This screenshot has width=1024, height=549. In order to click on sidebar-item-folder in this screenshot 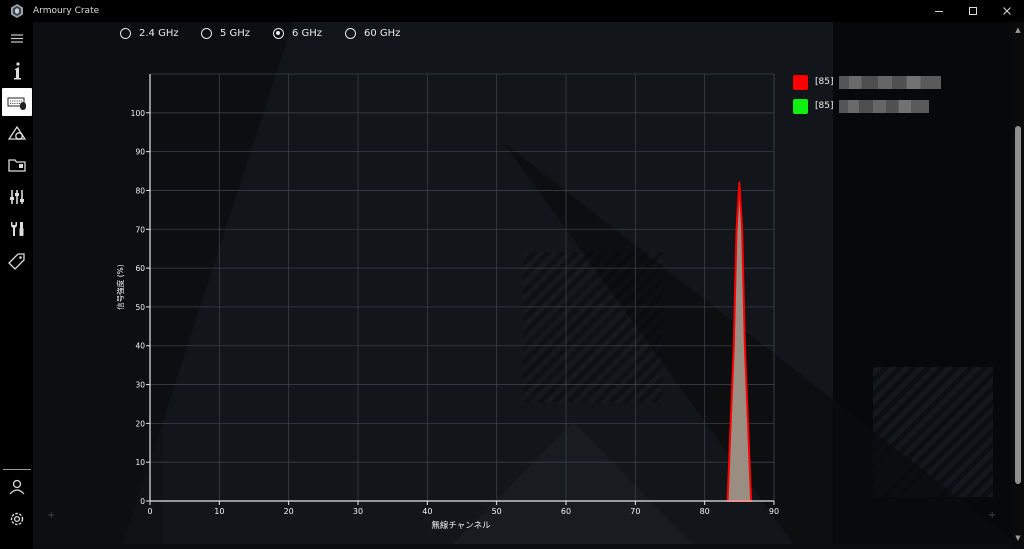, I will do `click(17, 165)`.